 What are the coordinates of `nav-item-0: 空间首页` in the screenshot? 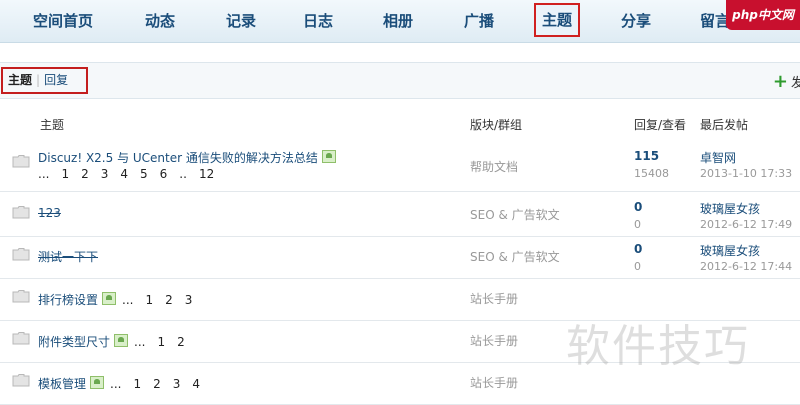 It's located at (63, 21).